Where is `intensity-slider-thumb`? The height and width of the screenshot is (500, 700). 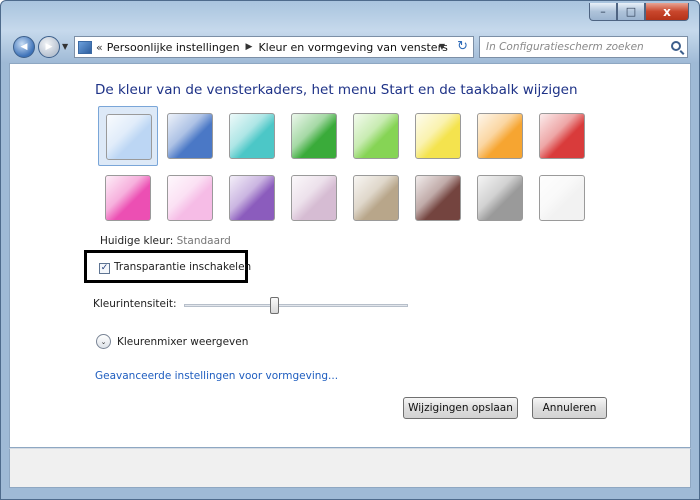 intensity-slider-thumb is located at coordinates (274, 305).